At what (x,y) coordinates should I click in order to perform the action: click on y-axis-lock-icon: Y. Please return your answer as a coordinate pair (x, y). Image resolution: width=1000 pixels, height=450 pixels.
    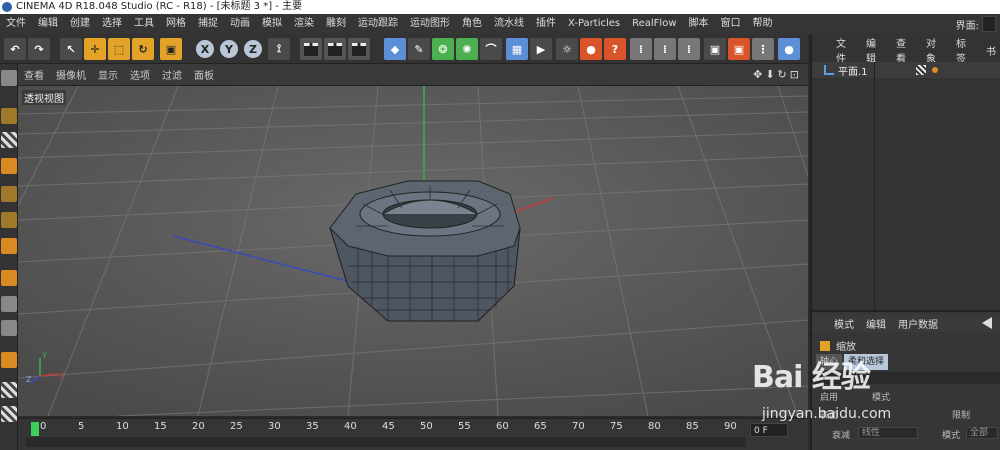
    Looking at the image, I should click on (229, 49).